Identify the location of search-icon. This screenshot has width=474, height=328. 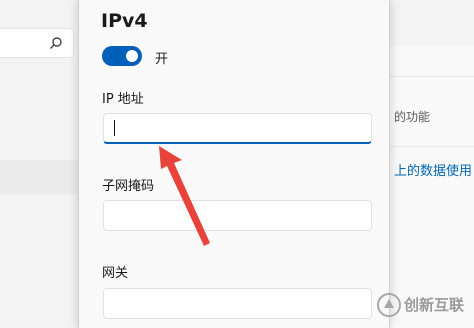
(56, 43).